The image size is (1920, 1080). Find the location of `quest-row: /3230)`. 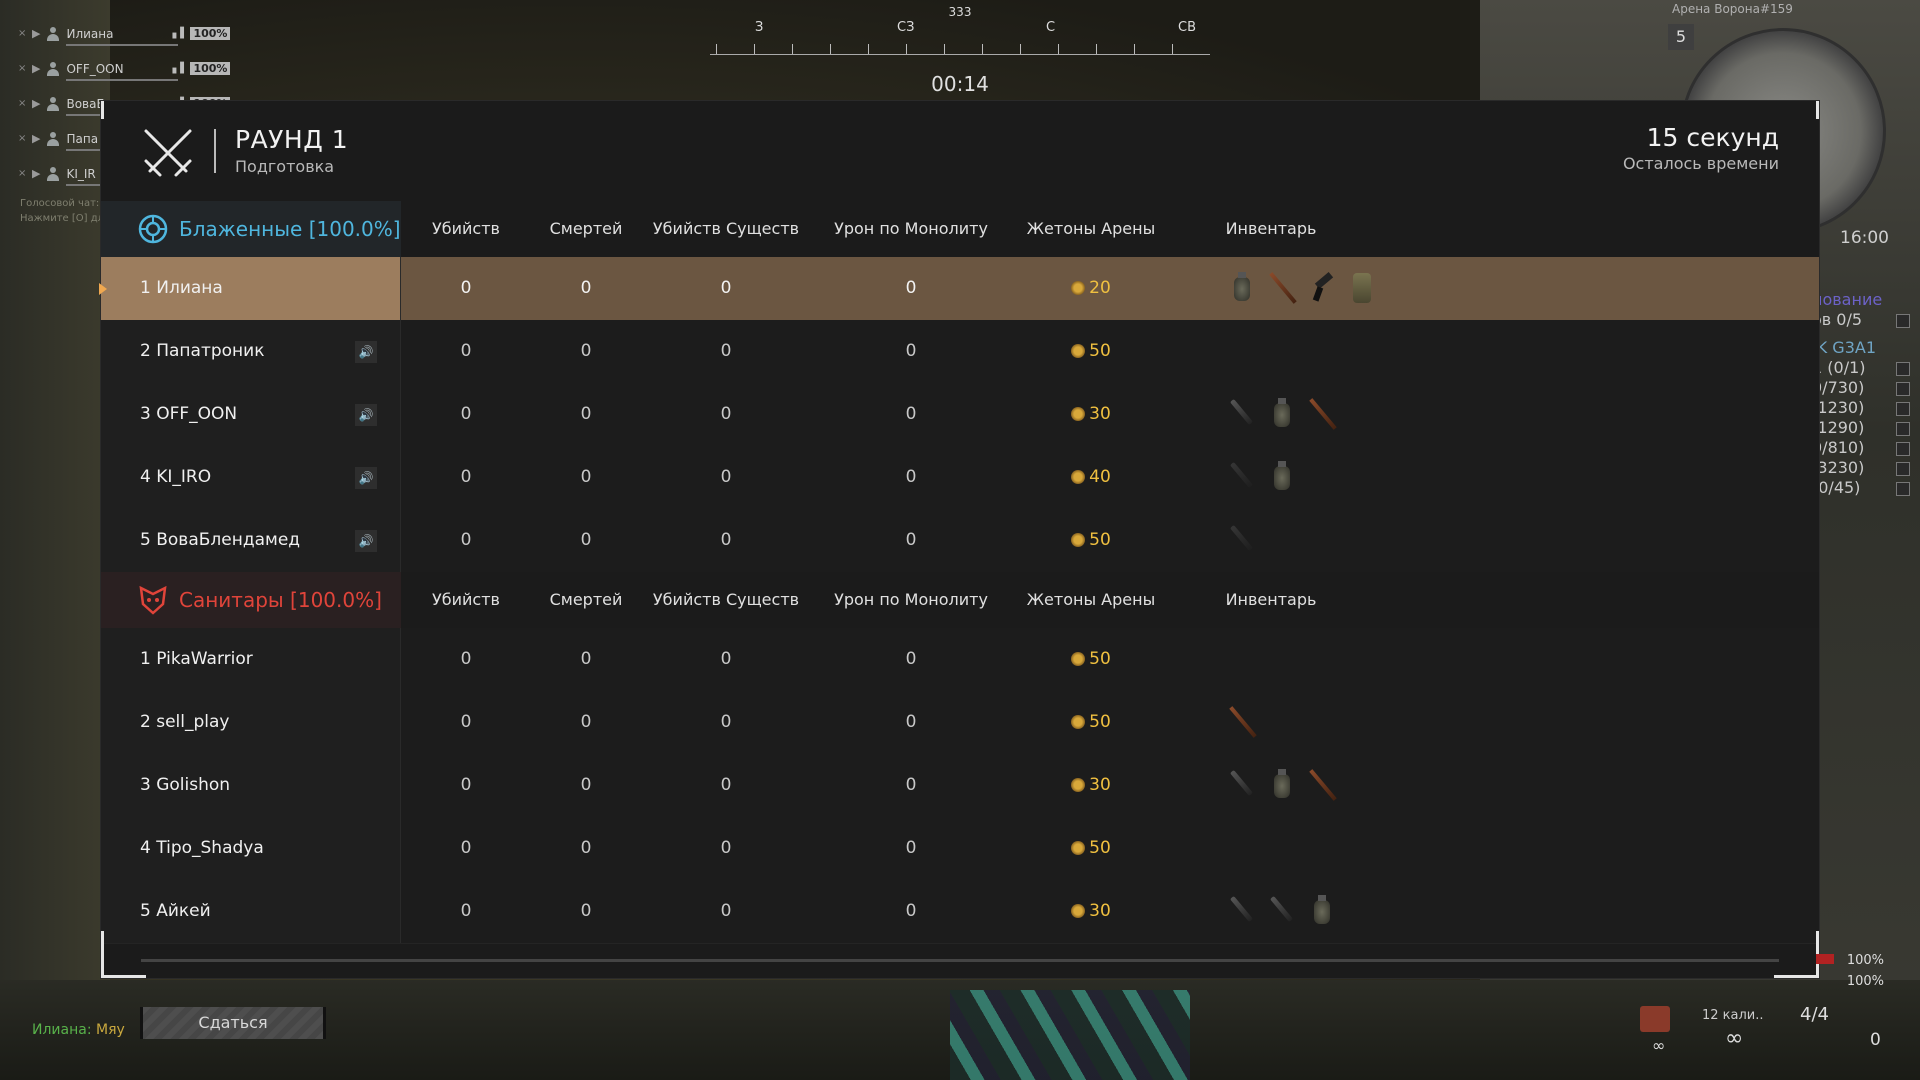

quest-row: /3230) is located at coordinates (1866, 468).